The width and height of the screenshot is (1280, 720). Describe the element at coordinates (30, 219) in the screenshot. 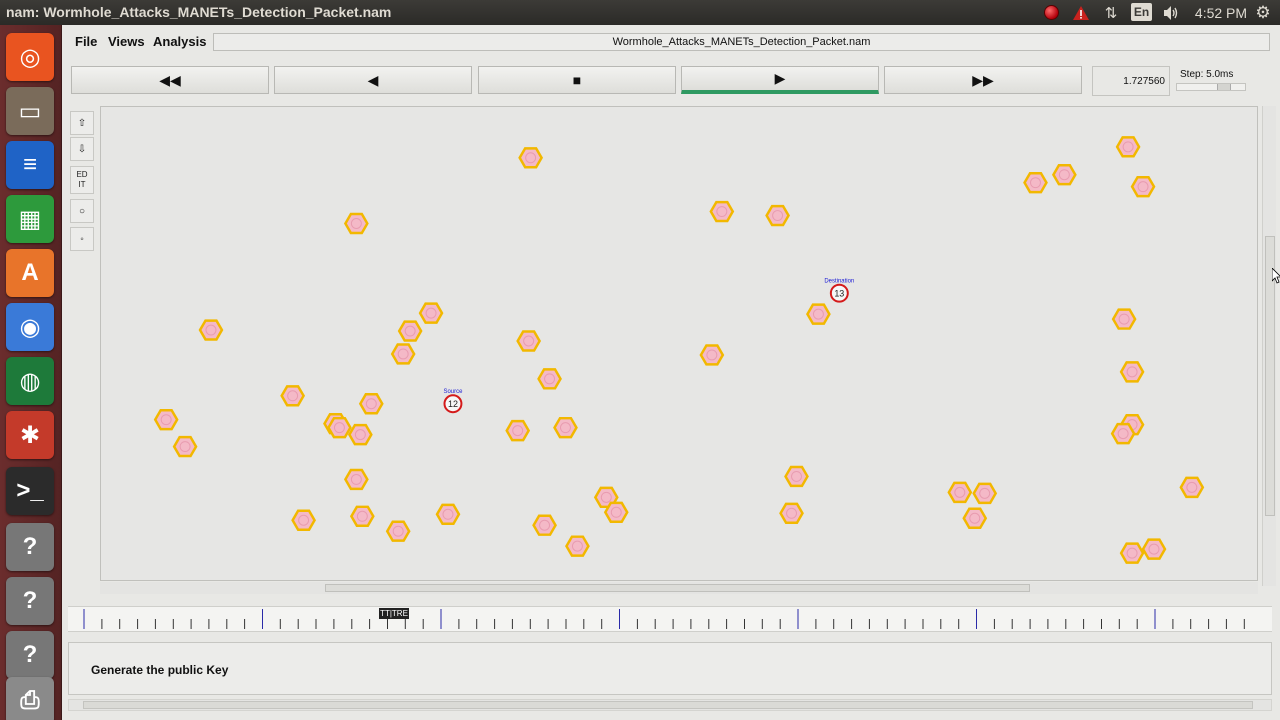

I see `calc-icon: ▦` at that location.